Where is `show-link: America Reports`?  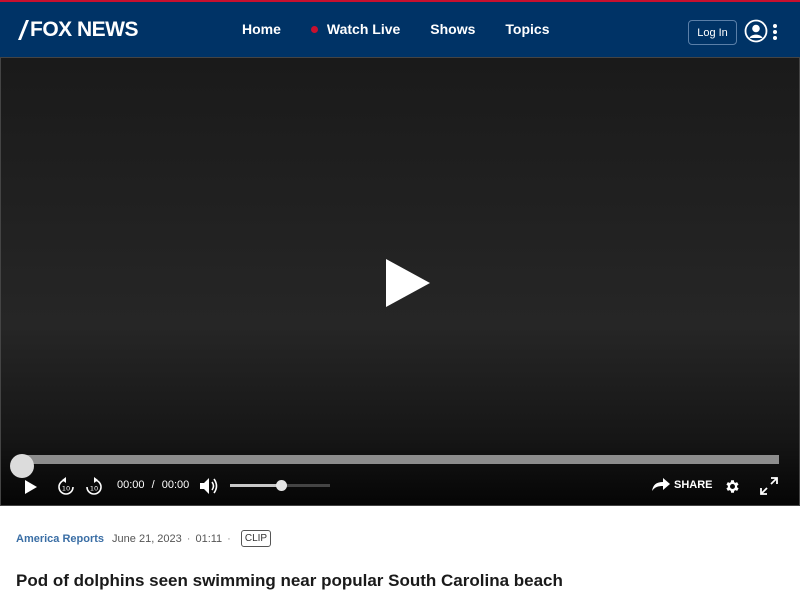
show-link: America Reports is located at coordinates (60, 539).